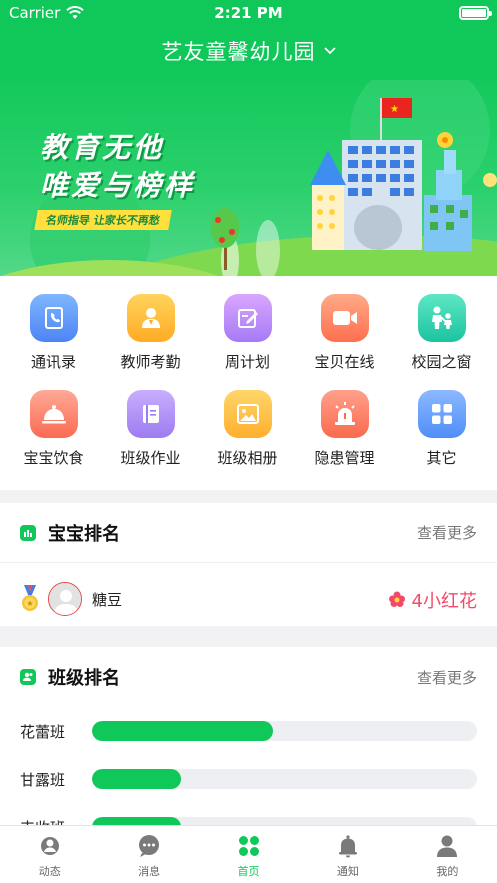 Image resolution: width=497 pixels, height=883 pixels. I want to click on grid-label: 宝宝饮食, so click(53, 458).